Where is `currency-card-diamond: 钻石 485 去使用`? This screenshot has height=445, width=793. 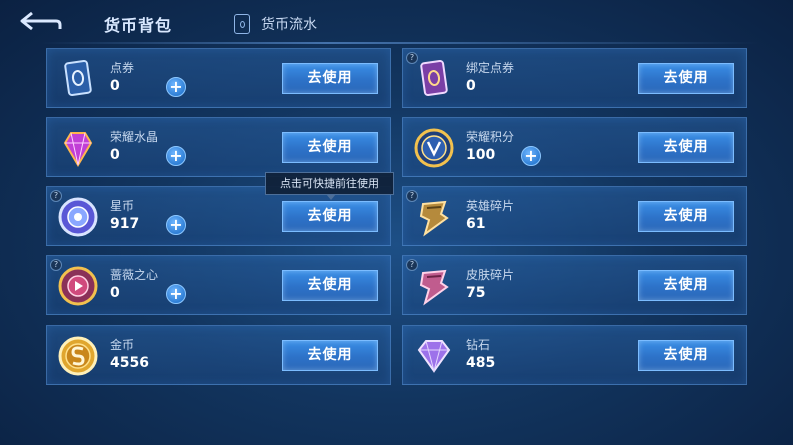
currency-card-diamond: 钻石 485 去使用 is located at coordinates (574, 355).